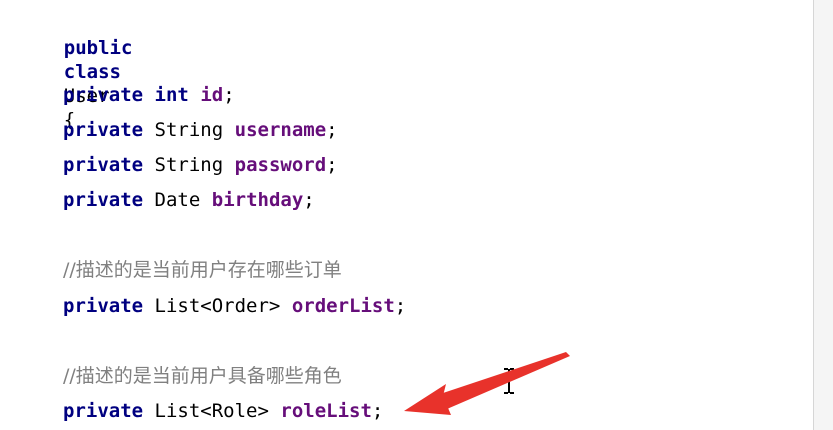 This screenshot has height=430, width=833. I want to click on field-name-rolelist: roleList, so click(326, 411).